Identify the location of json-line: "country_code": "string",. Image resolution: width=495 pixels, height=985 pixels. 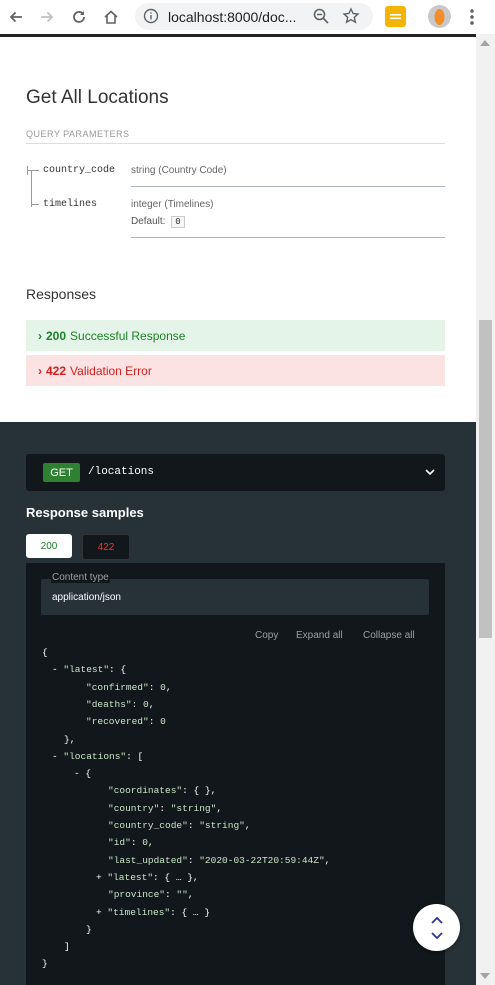
(179, 825).